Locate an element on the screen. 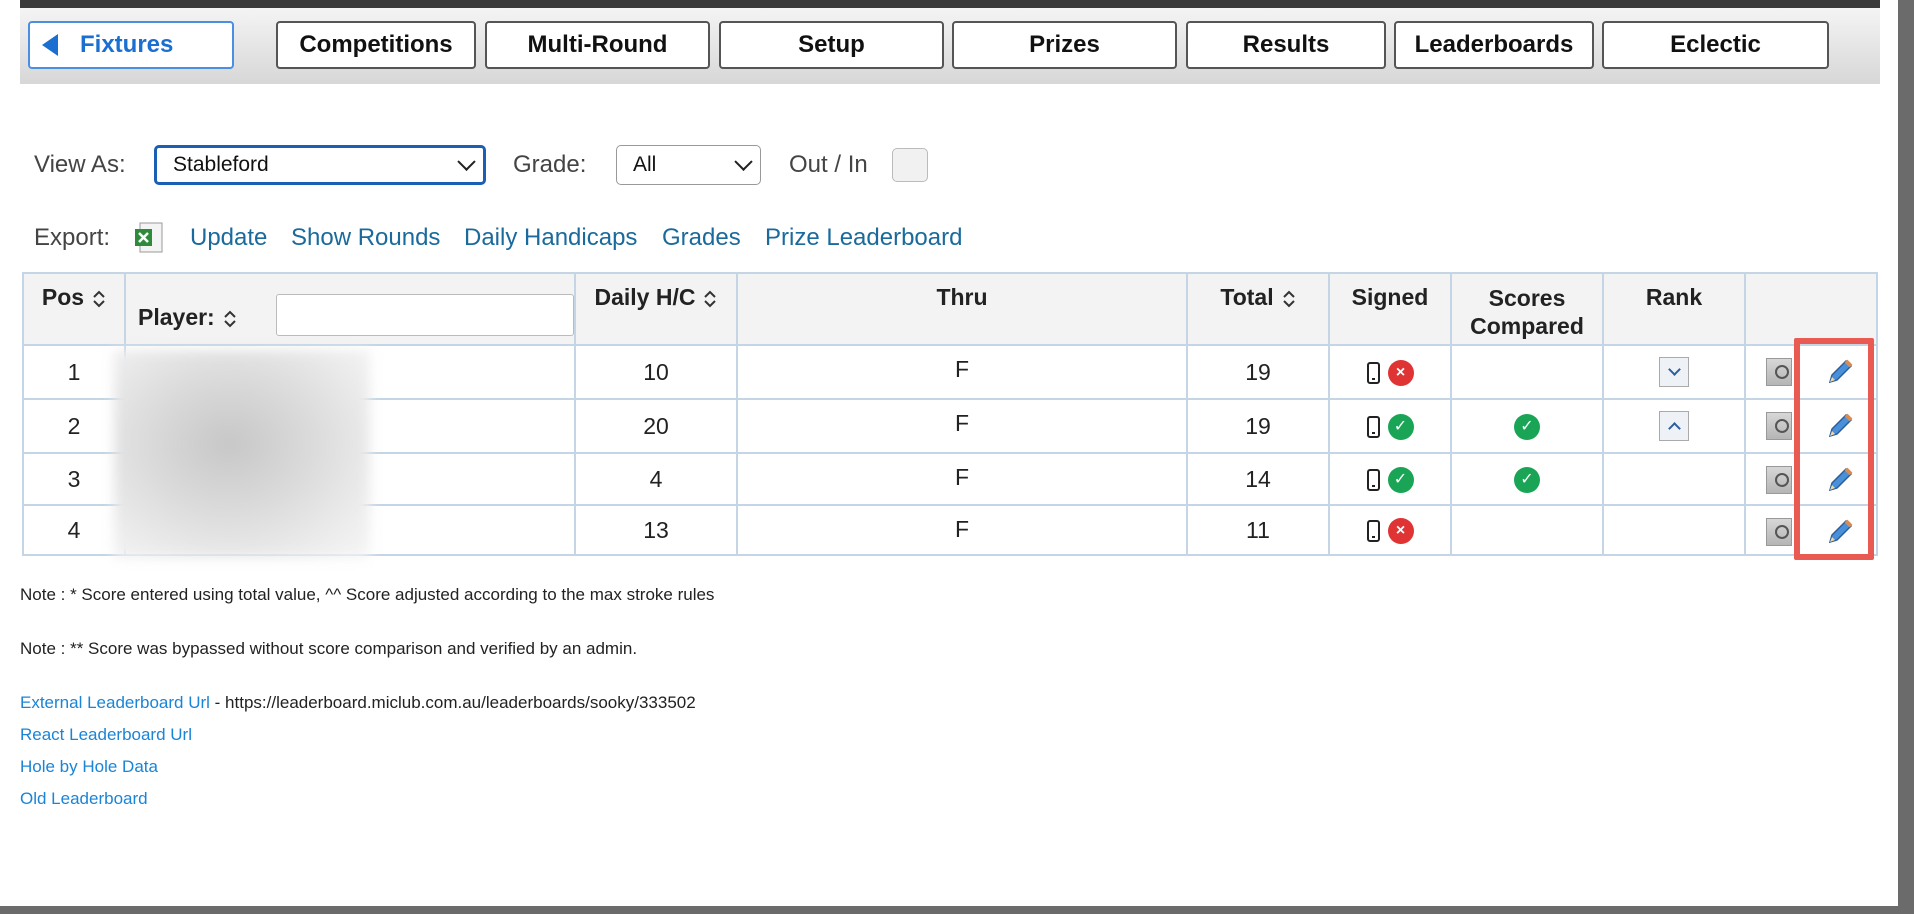 This screenshot has width=1914, height=914. header-total: Total is located at coordinates (1258, 309).